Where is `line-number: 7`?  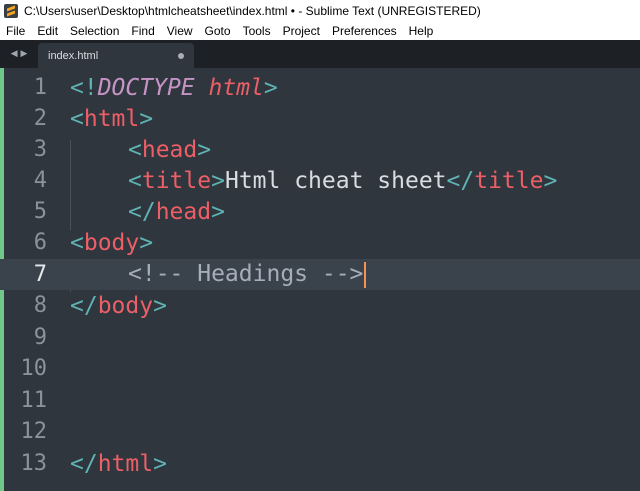
line-number: 7 is located at coordinates (40, 274).